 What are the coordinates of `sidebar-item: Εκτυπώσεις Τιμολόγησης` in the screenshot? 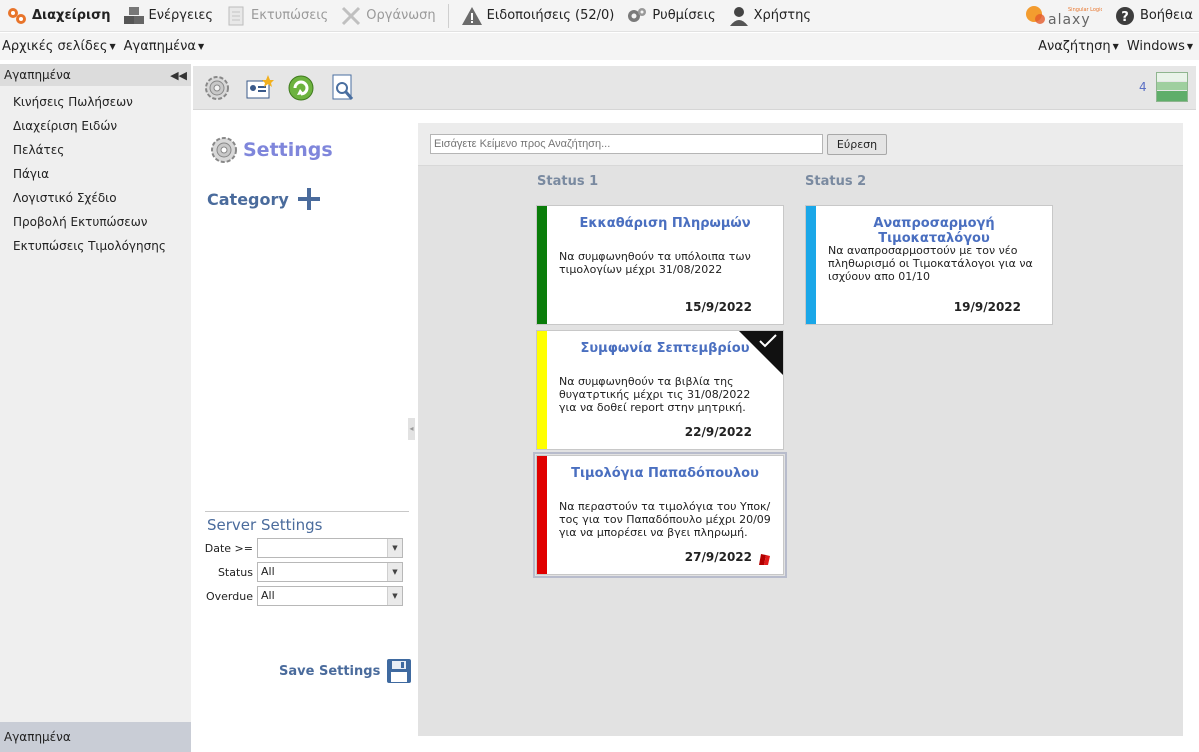 It's located at (95, 246).